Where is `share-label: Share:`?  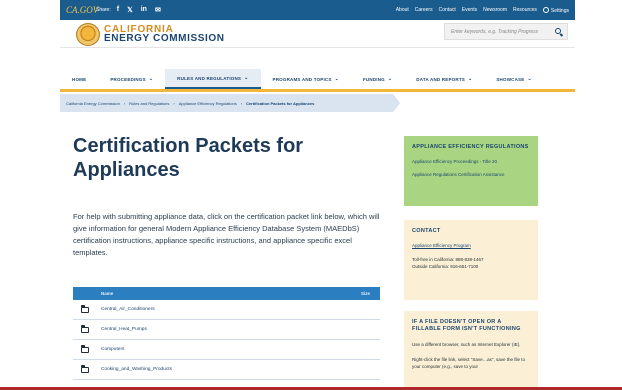 share-label: Share: is located at coordinates (103, 10).